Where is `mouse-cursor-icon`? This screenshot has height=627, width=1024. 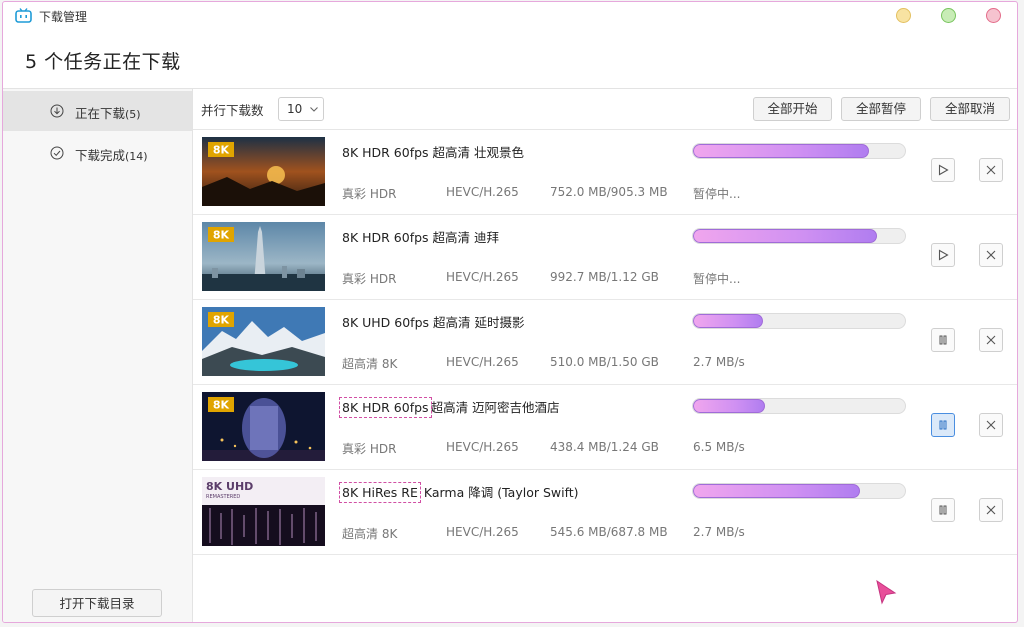
mouse-cursor-icon is located at coordinates (886, 592).